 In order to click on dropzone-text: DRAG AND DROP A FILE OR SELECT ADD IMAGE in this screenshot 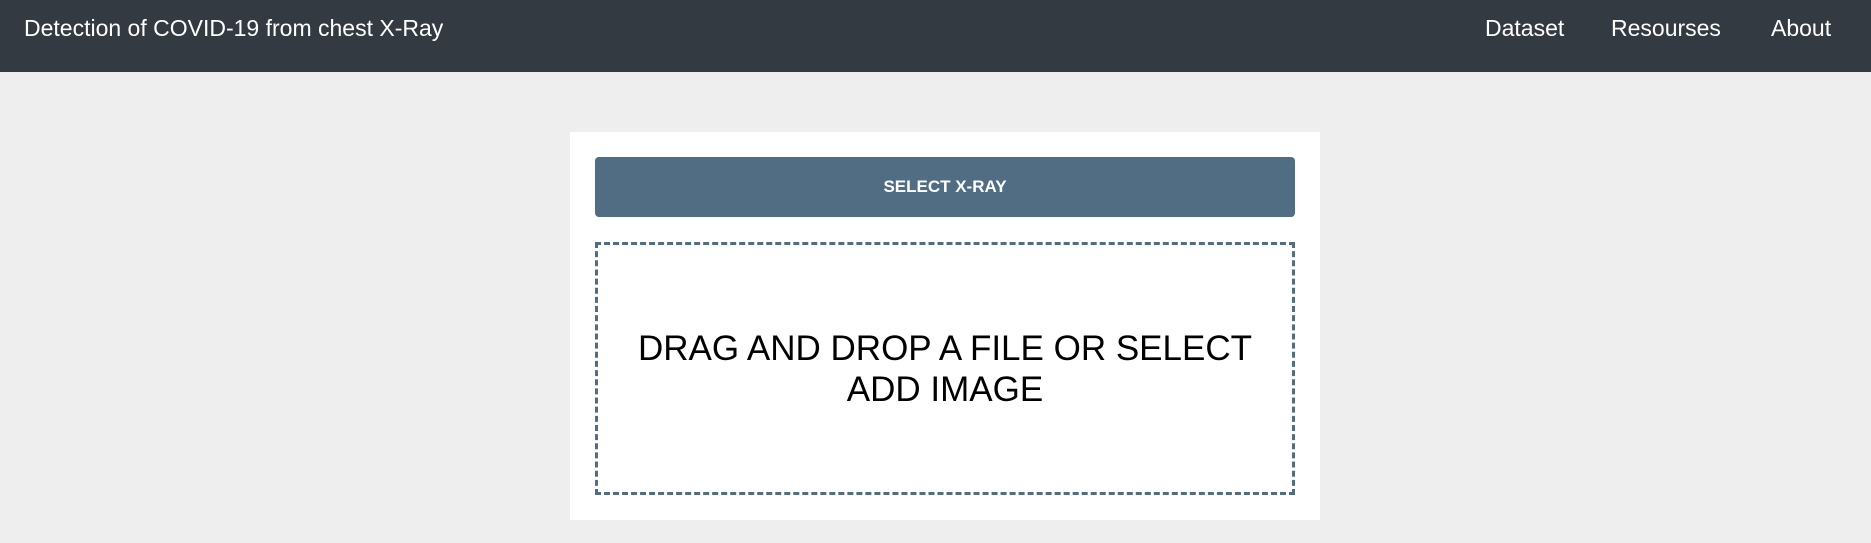, I will do `click(945, 368)`.